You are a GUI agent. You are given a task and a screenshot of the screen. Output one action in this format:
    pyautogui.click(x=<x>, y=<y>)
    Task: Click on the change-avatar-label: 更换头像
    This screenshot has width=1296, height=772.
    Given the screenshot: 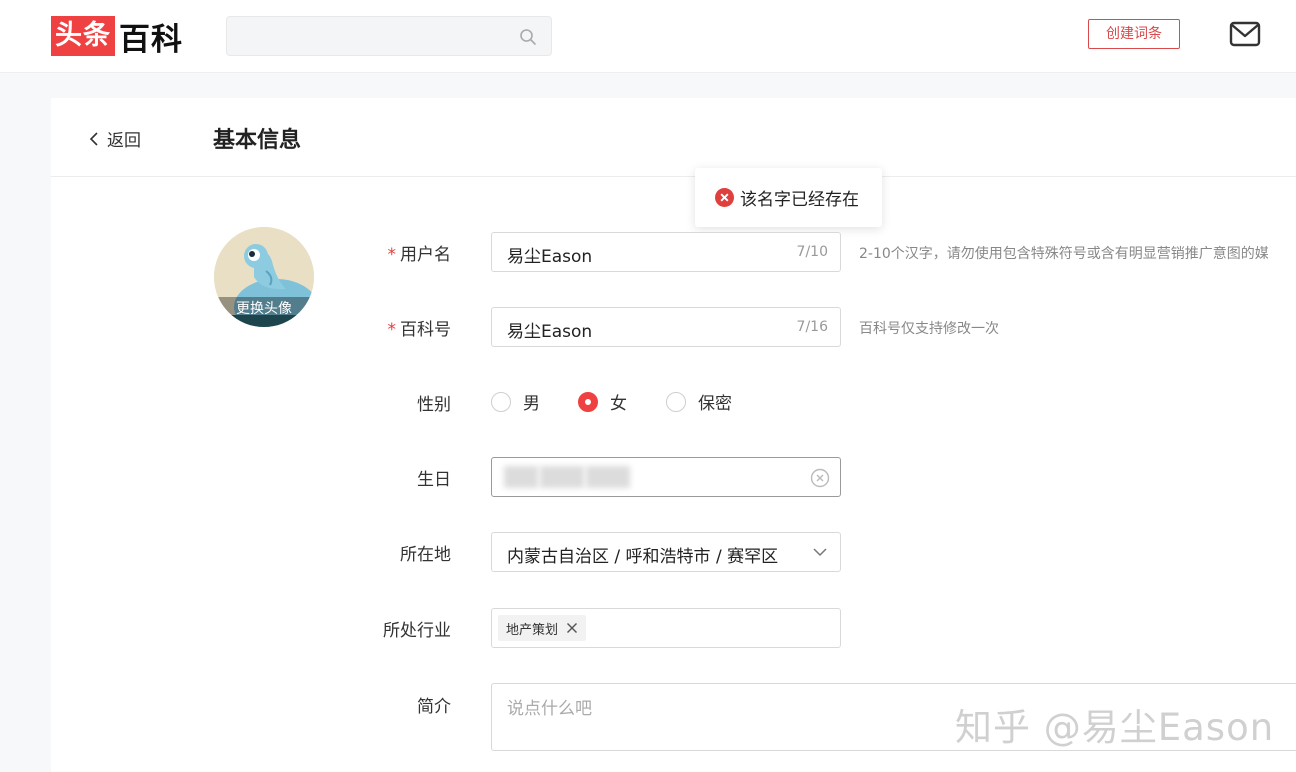 What is the action you would take?
    pyautogui.click(x=264, y=312)
    